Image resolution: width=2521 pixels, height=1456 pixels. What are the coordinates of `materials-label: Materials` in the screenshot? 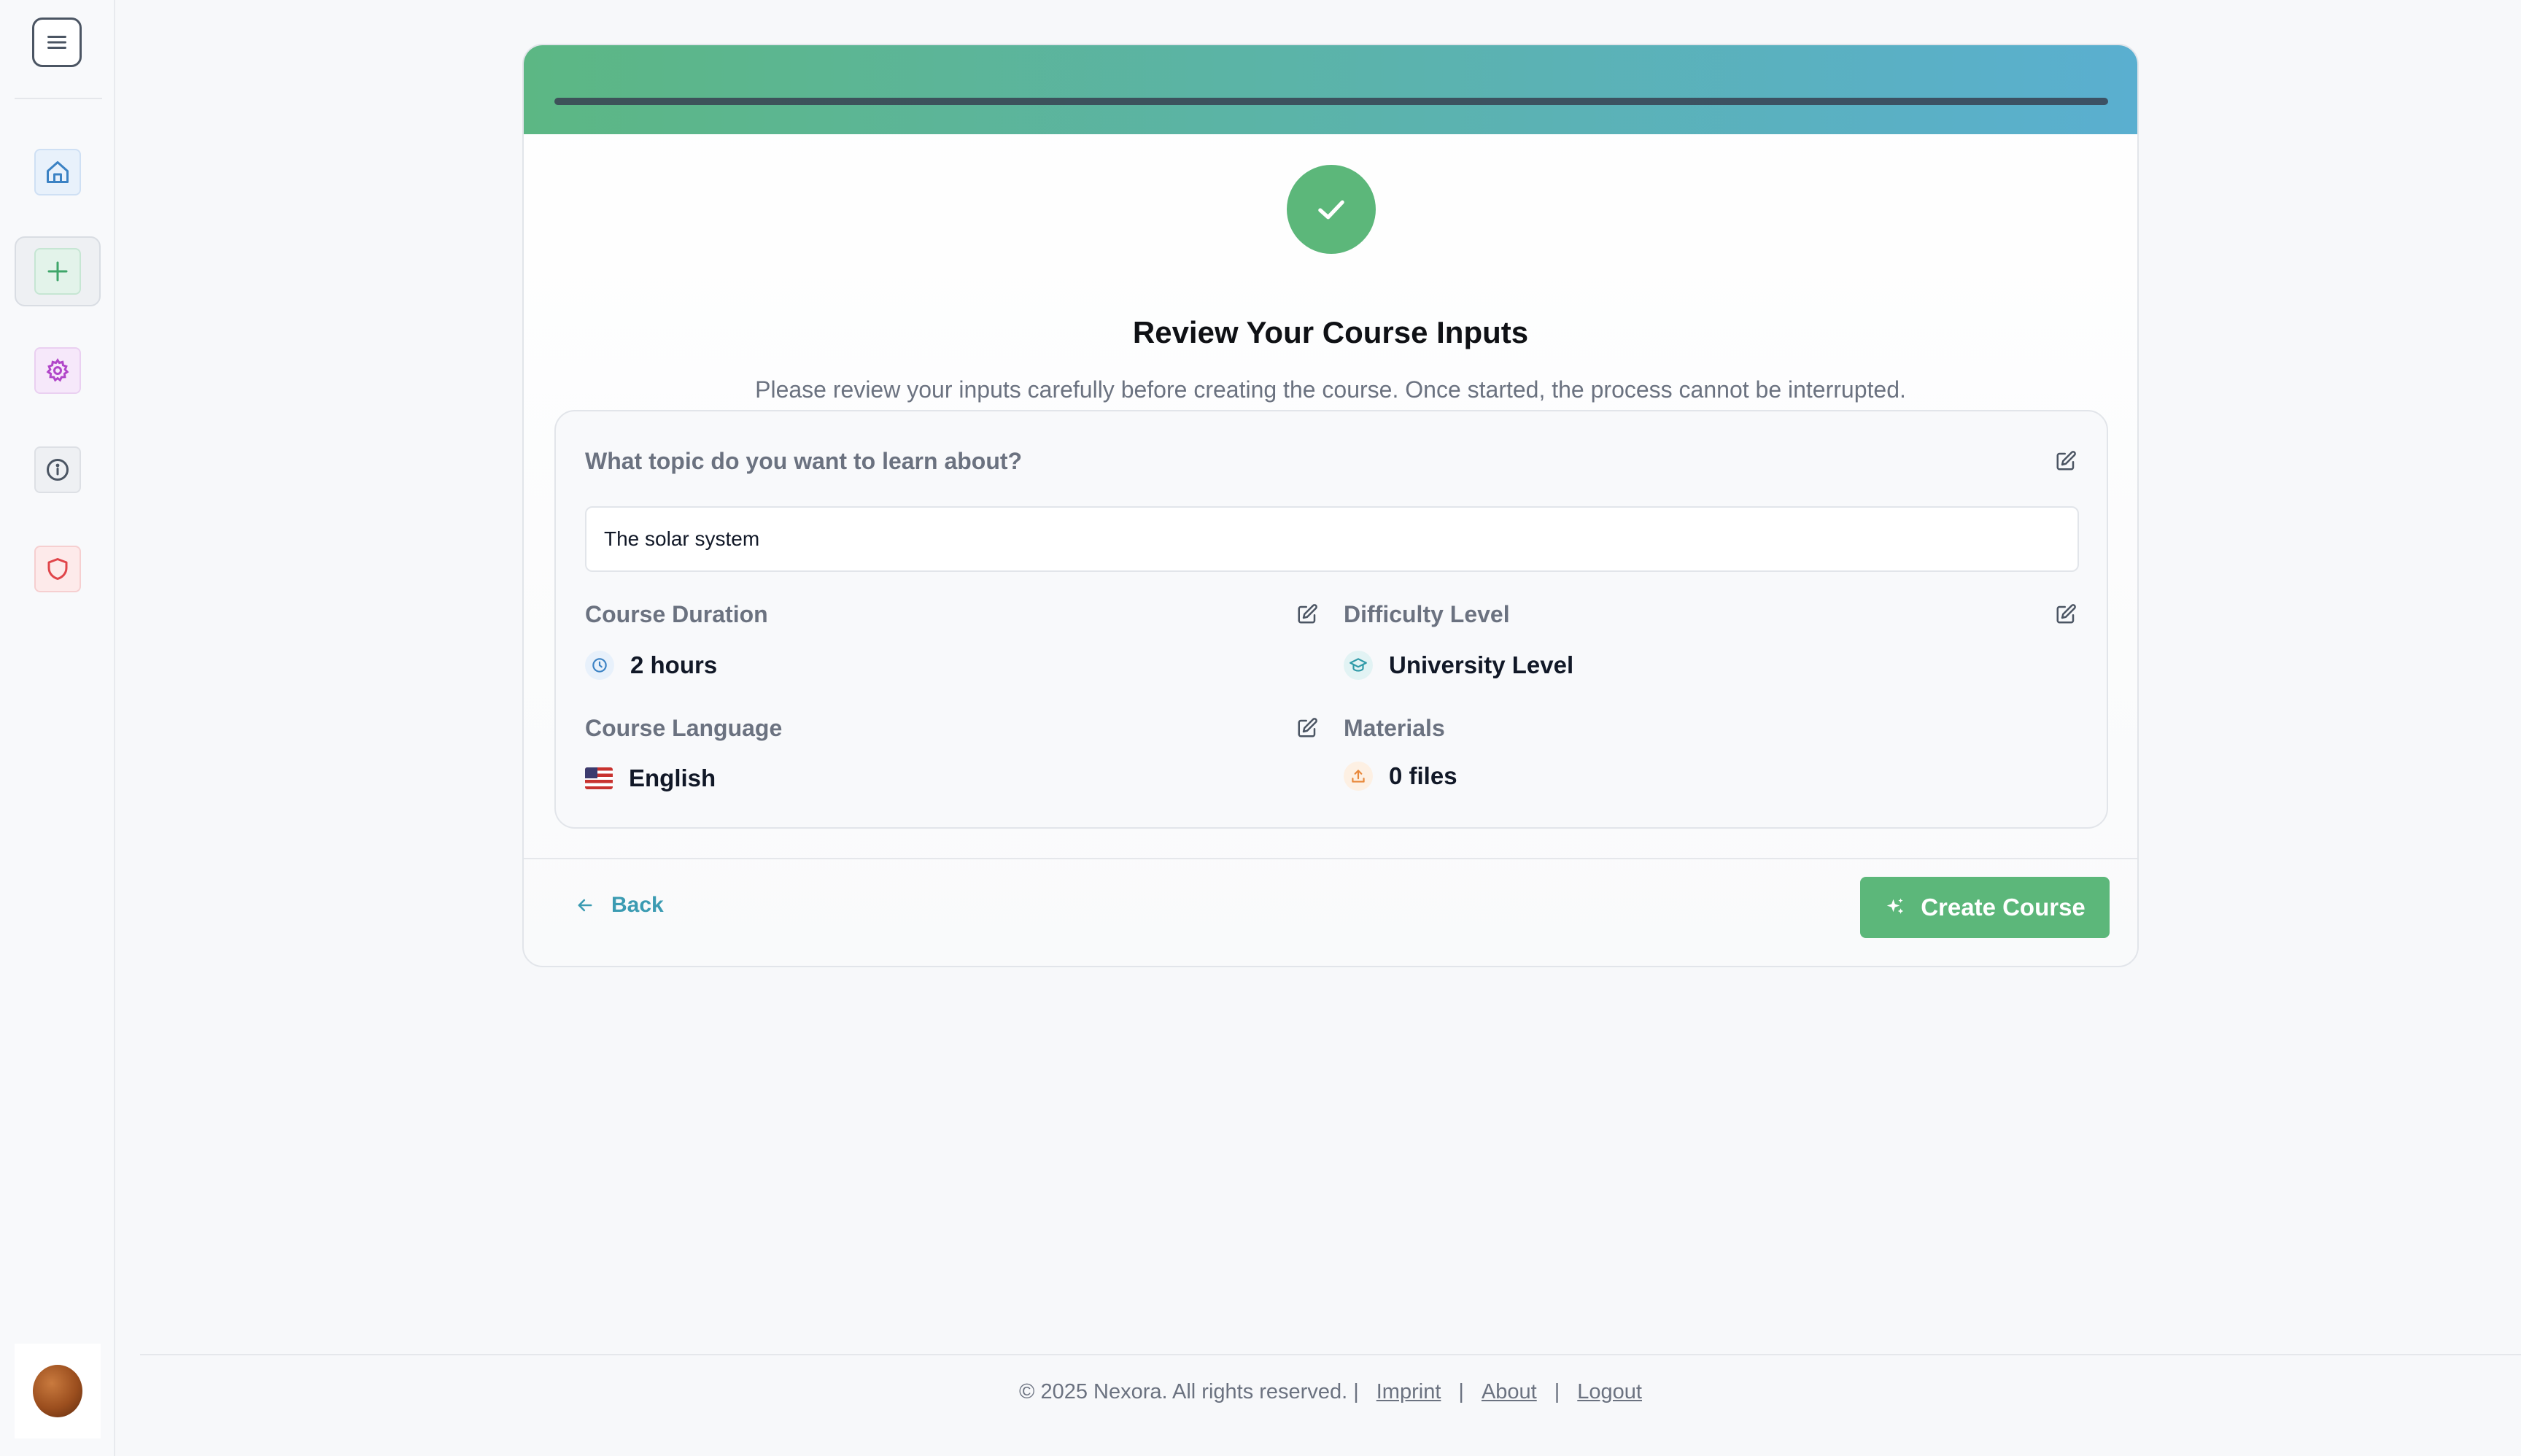 It's located at (1394, 728).